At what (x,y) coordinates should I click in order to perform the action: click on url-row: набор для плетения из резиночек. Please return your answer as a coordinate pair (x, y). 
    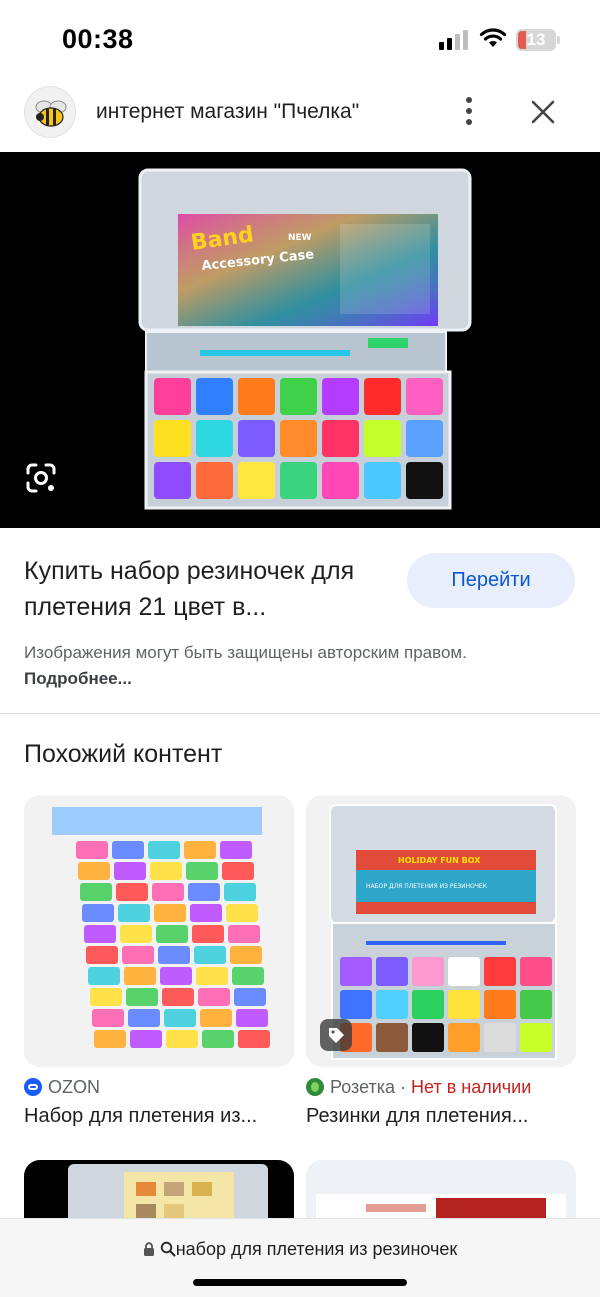
    Looking at the image, I should click on (300, 1249).